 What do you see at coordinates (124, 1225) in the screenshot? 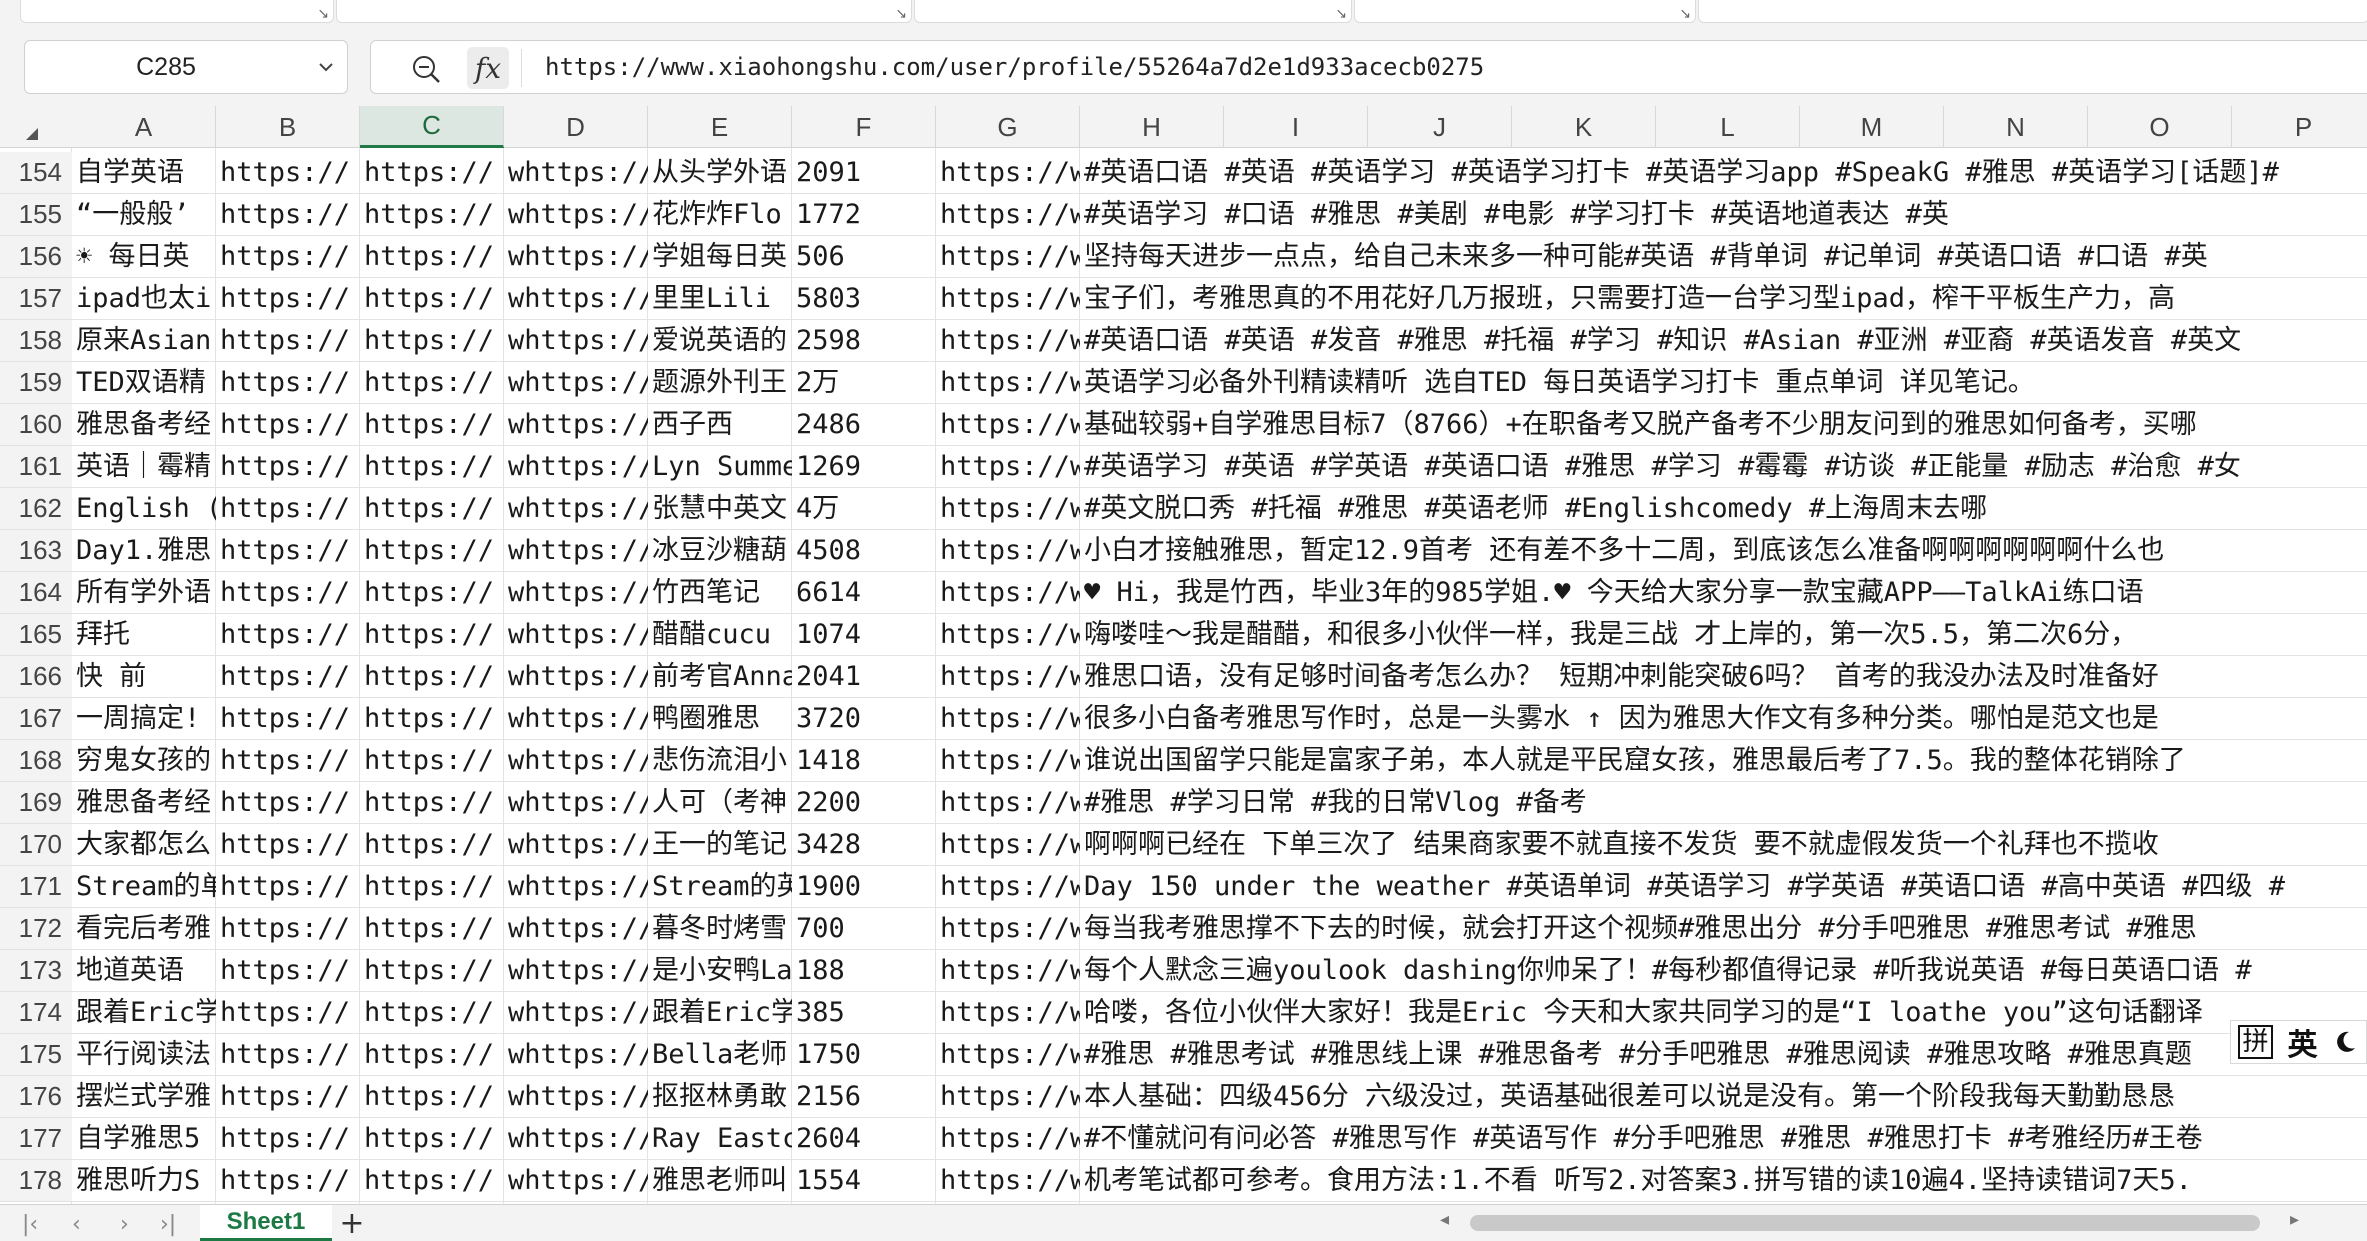
I see `next-sheet-icon: ›` at bounding box center [124, 1225].